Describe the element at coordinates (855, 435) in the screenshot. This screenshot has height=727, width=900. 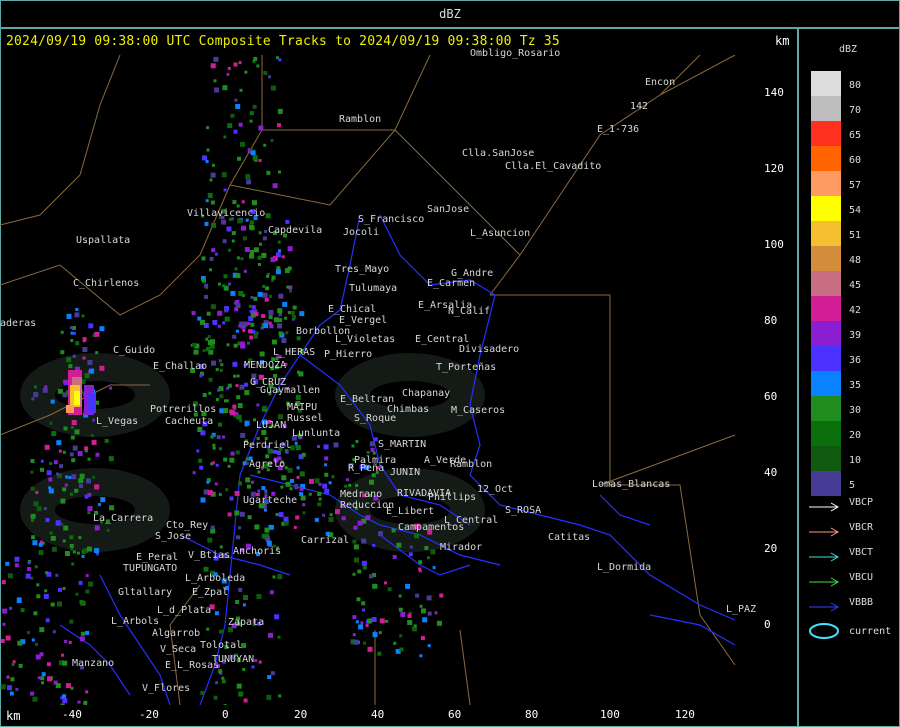
I see `legend-swatch-label: 20` at that location.